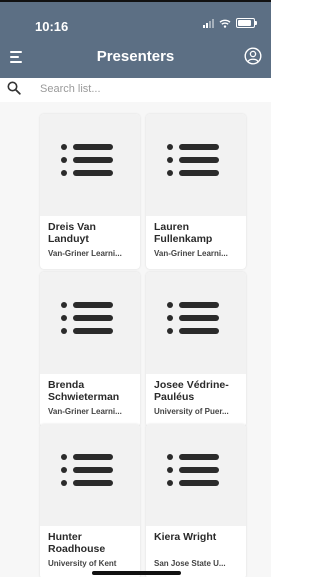 The image size is (320, 577). I want to click on presenter-name: Kiera Wright, so click(185, 537).